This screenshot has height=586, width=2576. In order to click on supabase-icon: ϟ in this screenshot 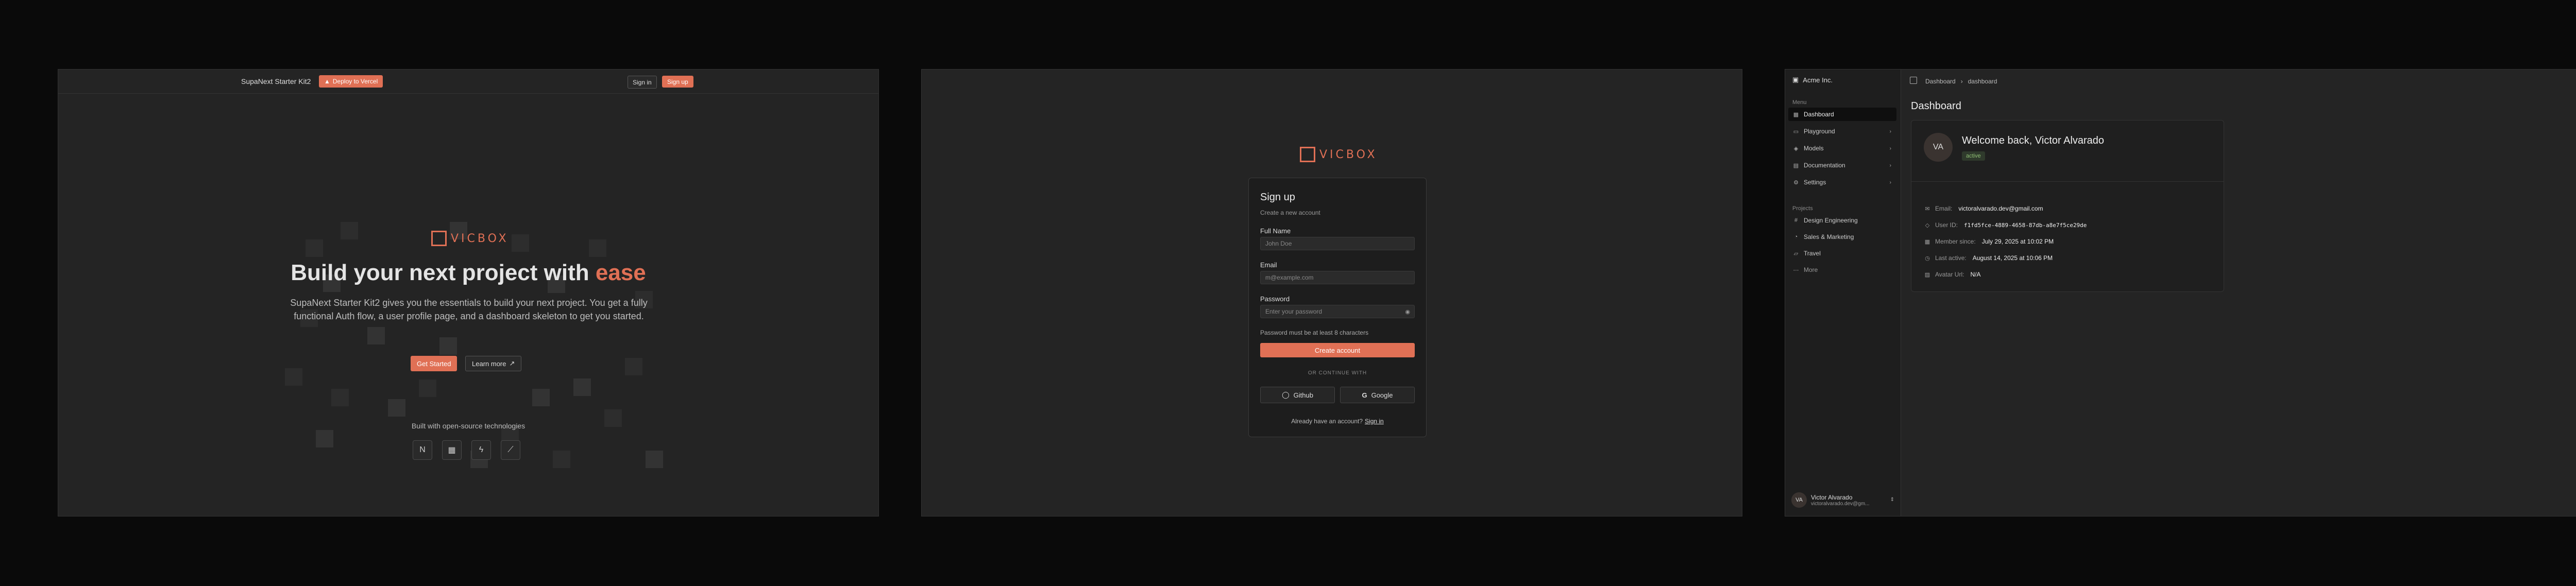, I will do `click(481, 450)`.